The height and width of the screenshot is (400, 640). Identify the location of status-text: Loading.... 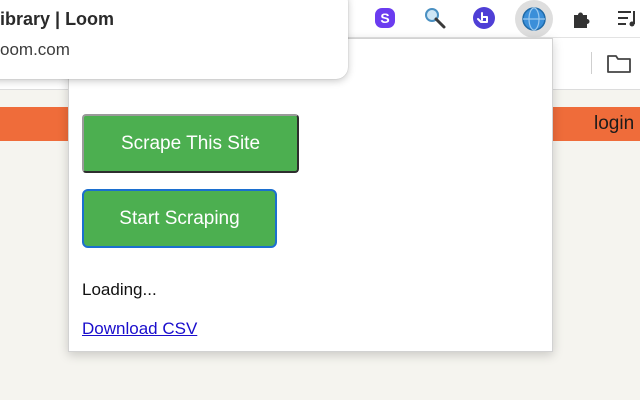
(119, 289).